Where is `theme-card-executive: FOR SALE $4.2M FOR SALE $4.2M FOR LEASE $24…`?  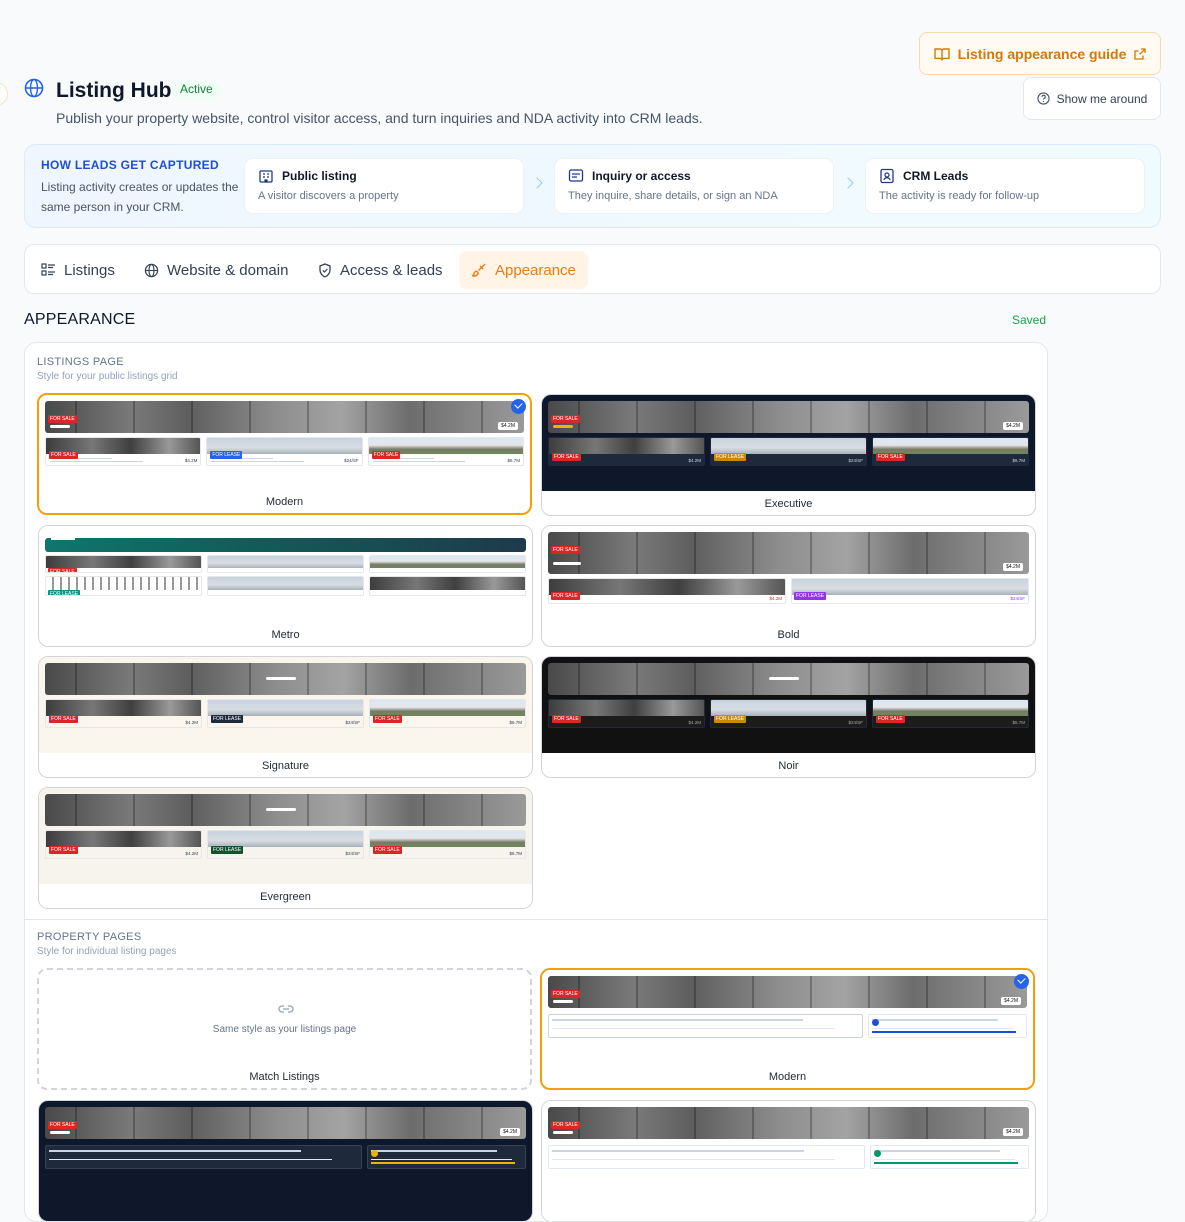 theme-card-executive: FOR SALE $4.2M FOR SALE $4.2M FOR LEASE $24… is located at coordinates (788, 455).